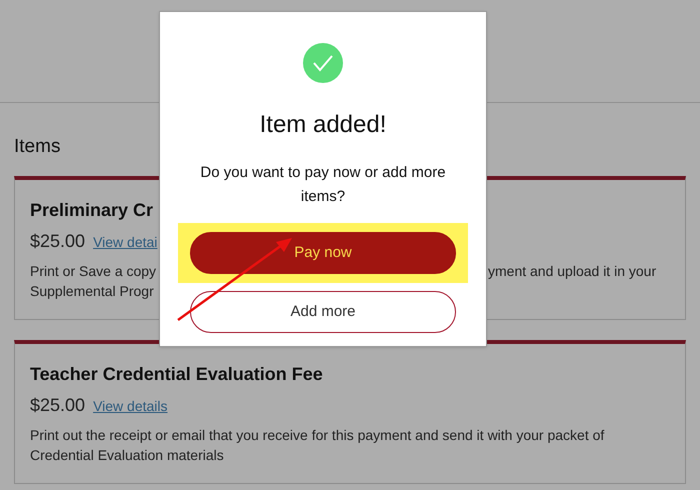 Image resolution: width=700 pixels, height=490 pixels. Describe the element at coordinates (176, 374) in the screenshot. I see `item-title: Teacher Credential Evaluation Fee` at that location.